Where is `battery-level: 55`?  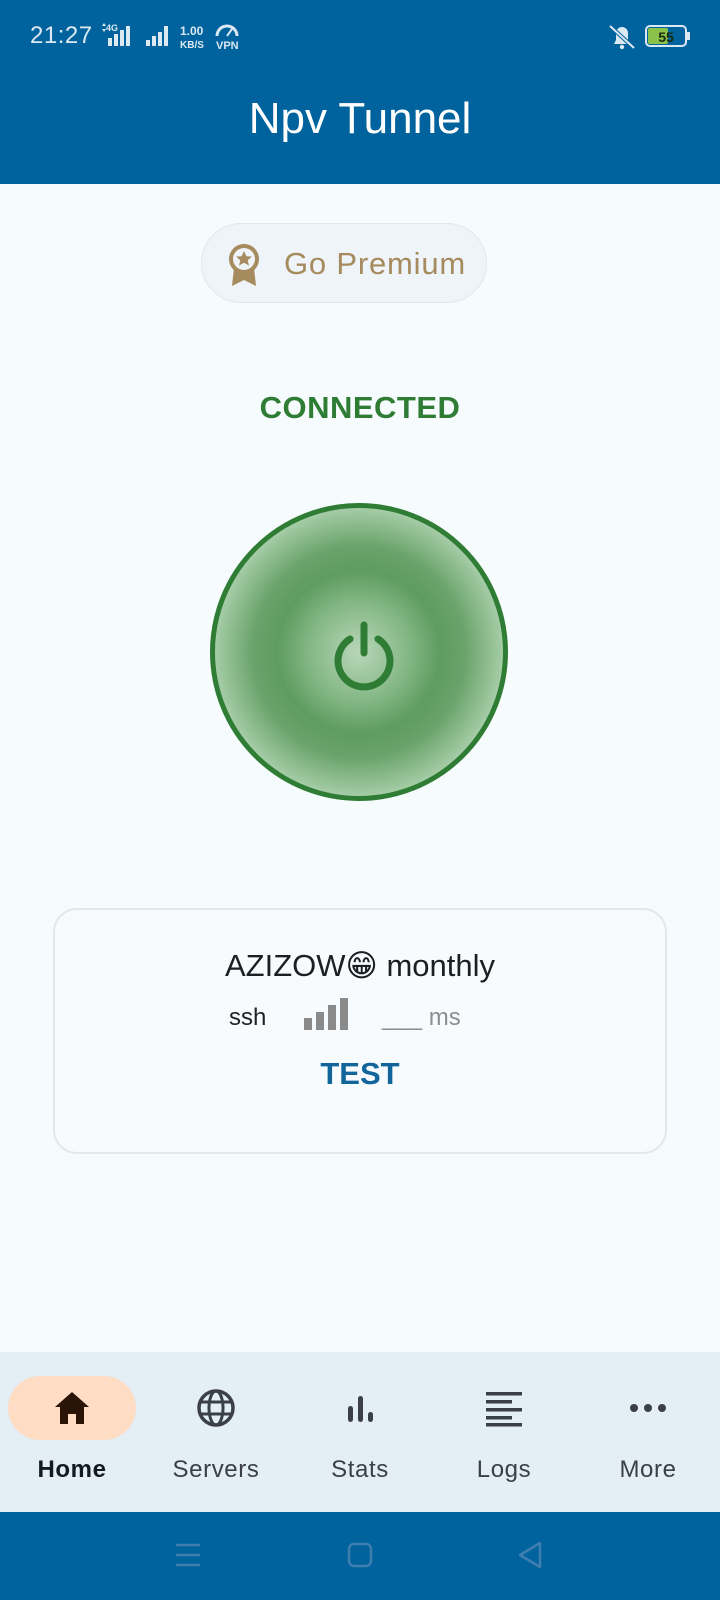
battery-level: 55 is located at coordinates (666, 37).